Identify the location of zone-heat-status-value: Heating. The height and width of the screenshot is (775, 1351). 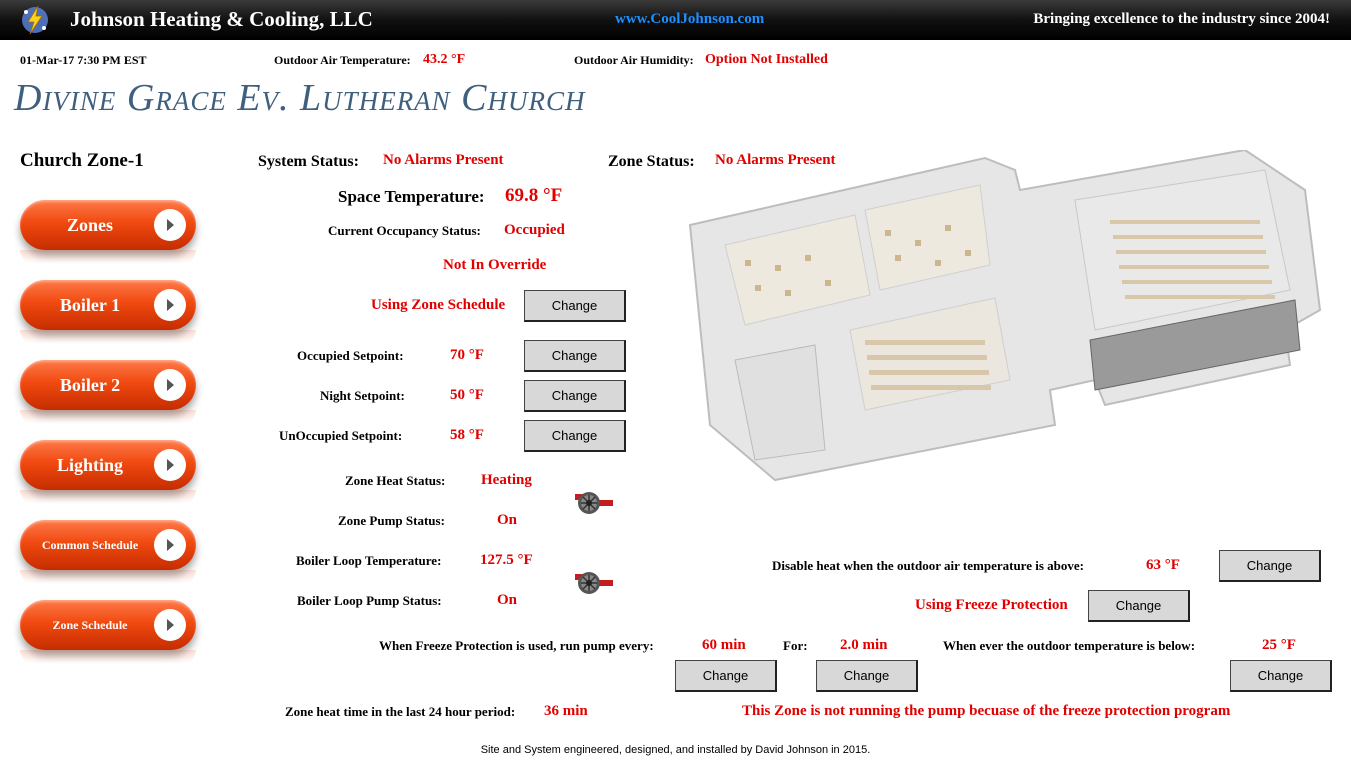
(506, 480).